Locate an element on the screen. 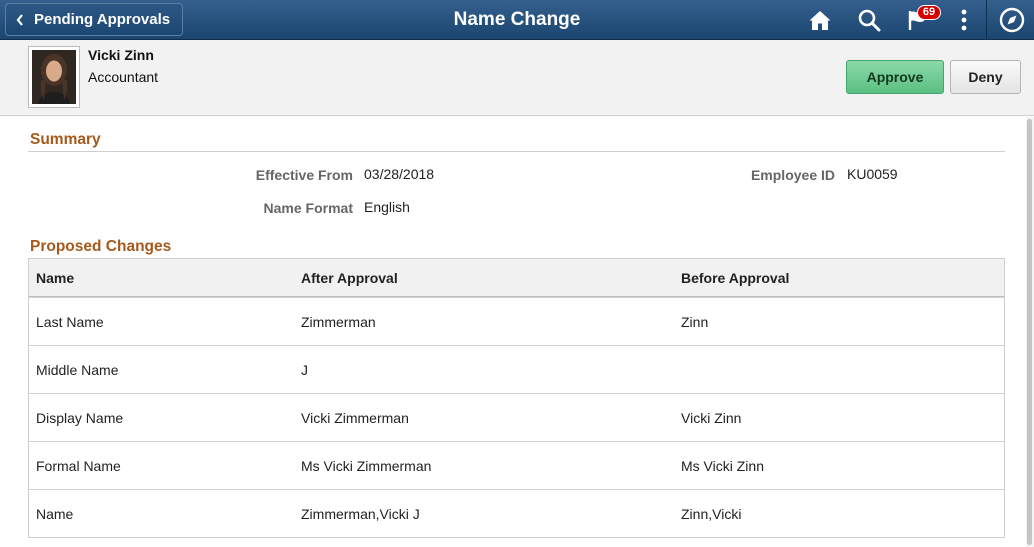 The width and height of the screenshot is (1034, 547). table-row: Last Name Zimmerman Zinn is located at coordinates (516, 321).